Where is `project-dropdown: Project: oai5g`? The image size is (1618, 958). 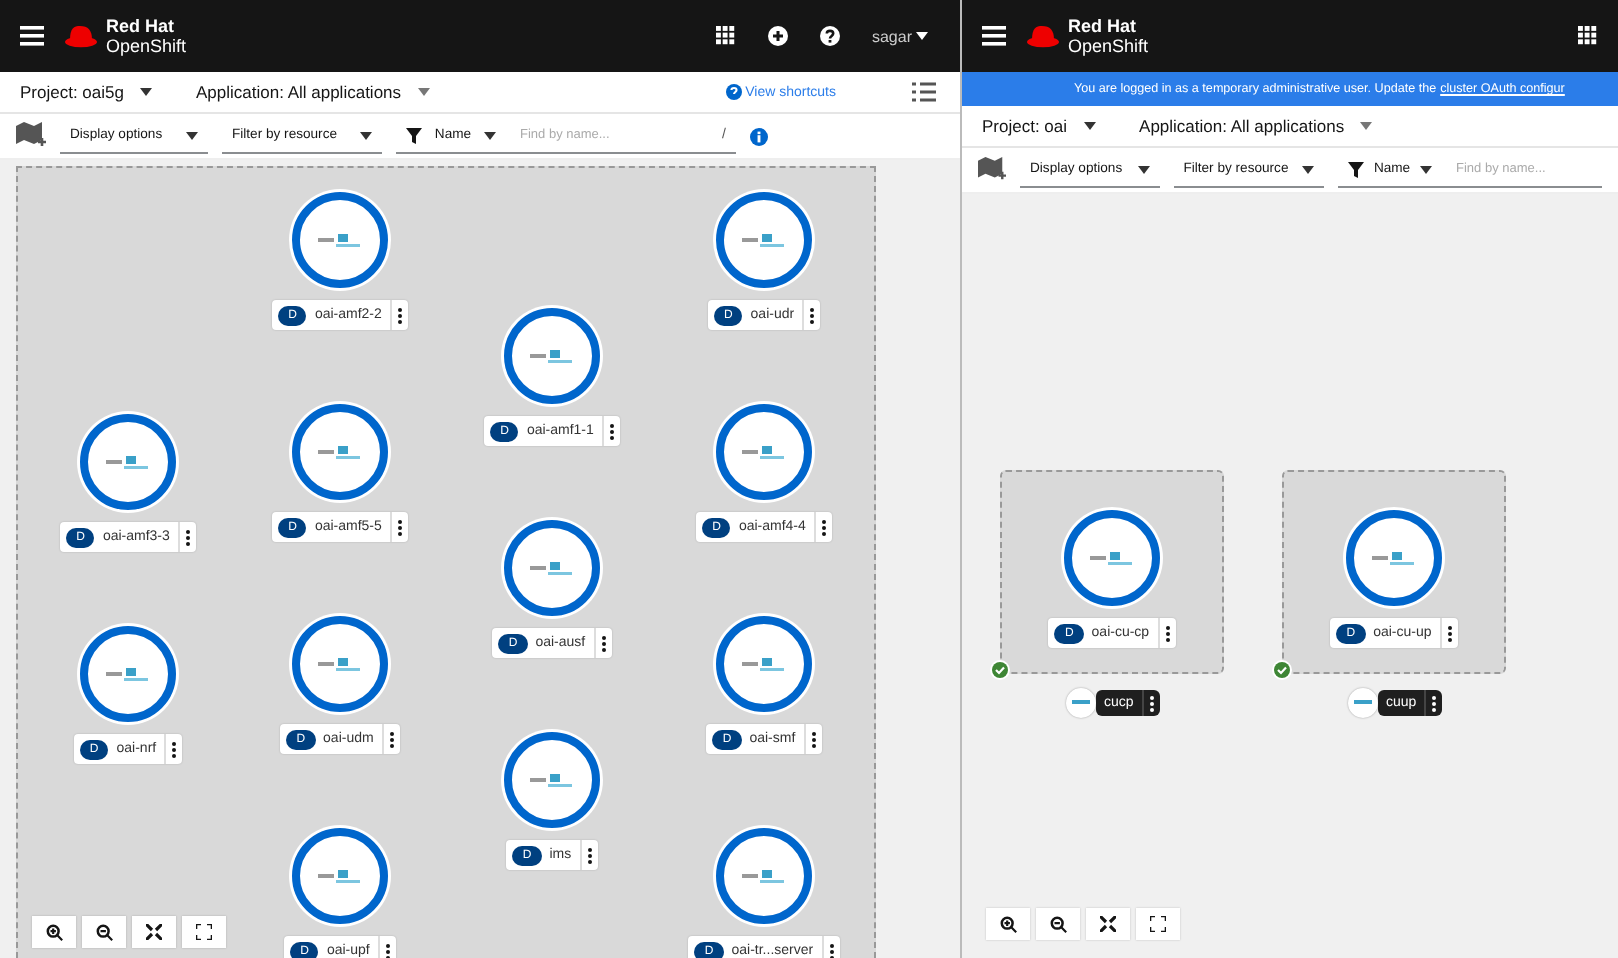
project-dropdown: Project: oai5g is located at coordinates (86, 92).